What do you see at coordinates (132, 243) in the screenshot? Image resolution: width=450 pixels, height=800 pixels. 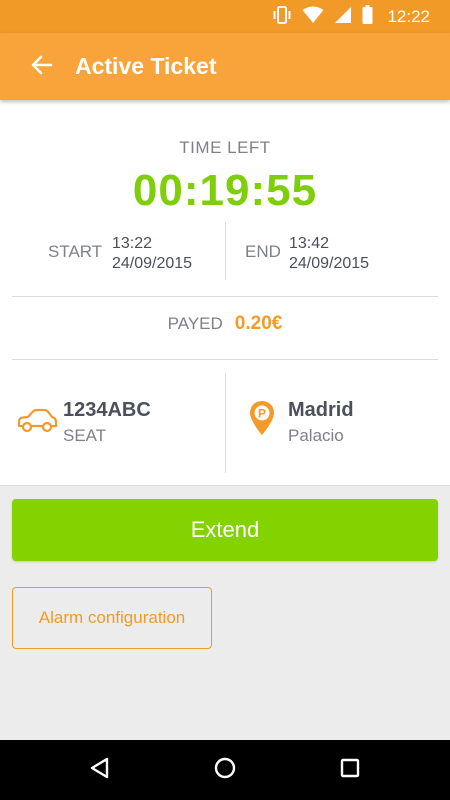 I see `start-time: 13:22` at bounding box center [132, 243].